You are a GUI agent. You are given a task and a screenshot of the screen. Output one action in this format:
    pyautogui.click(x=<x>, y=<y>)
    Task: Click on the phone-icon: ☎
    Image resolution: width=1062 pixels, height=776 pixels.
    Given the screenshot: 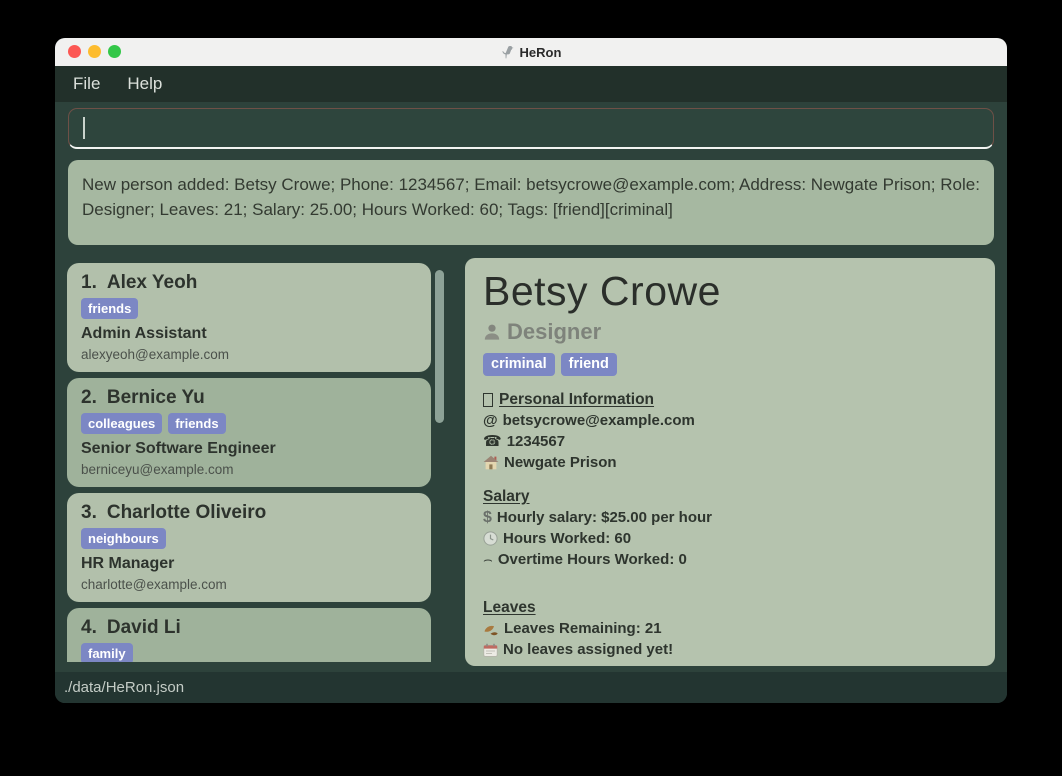 What is the action you would take?
    pyautogui.click(x=492, y=441)
    